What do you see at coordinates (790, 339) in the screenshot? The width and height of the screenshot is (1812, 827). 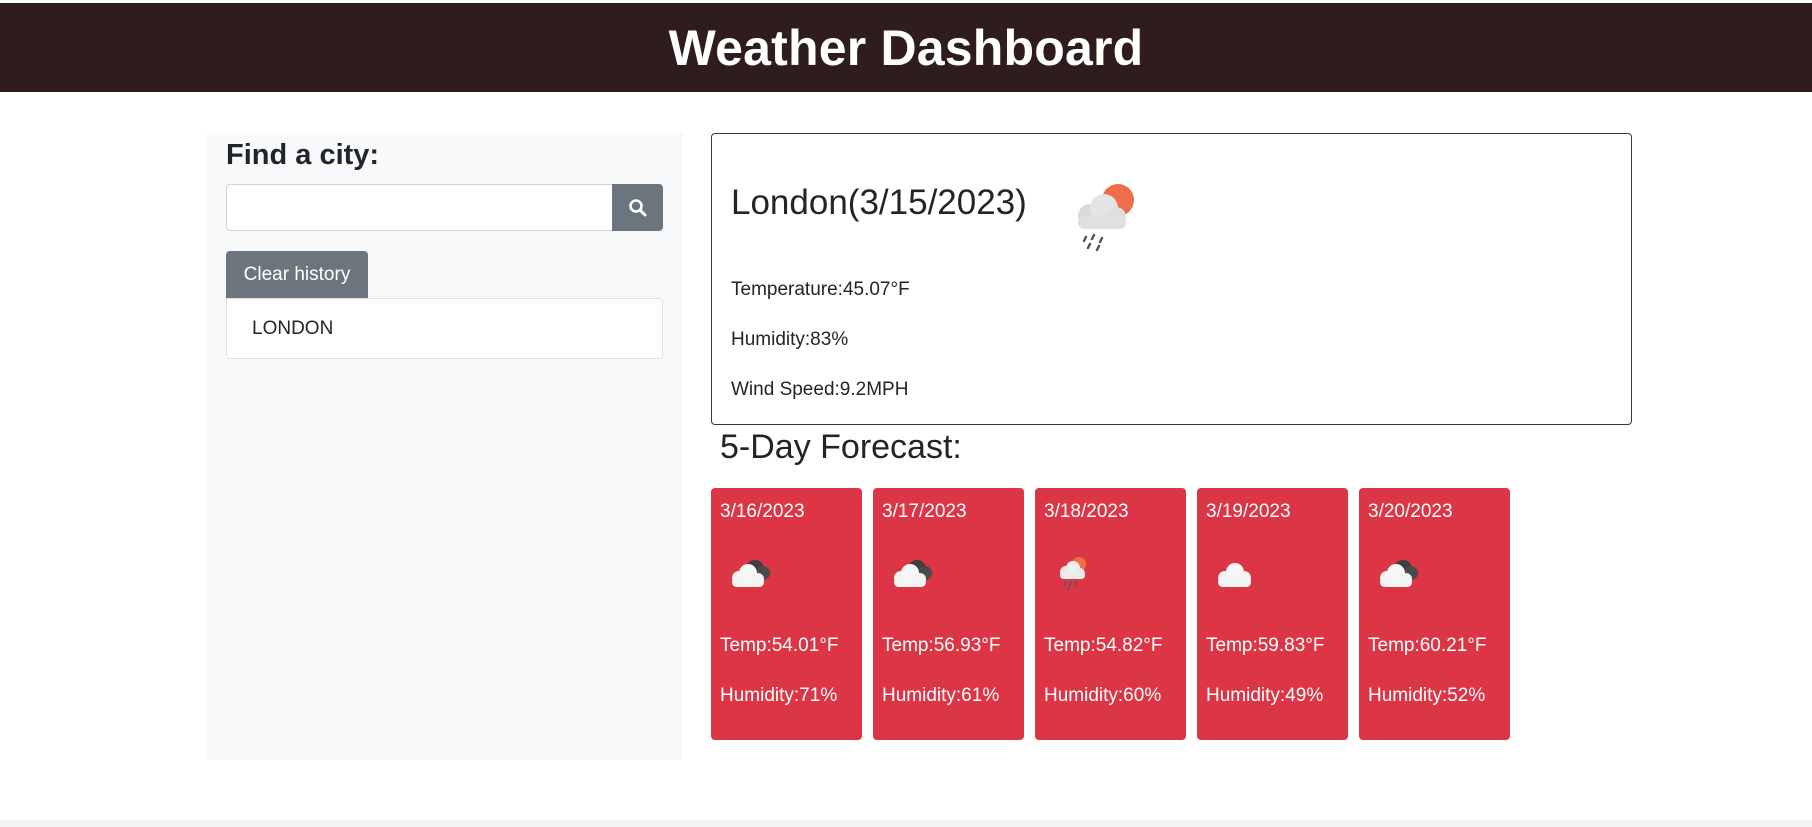 I see `current-humidity: Humidity:83%` at bounding box center [790, 339].